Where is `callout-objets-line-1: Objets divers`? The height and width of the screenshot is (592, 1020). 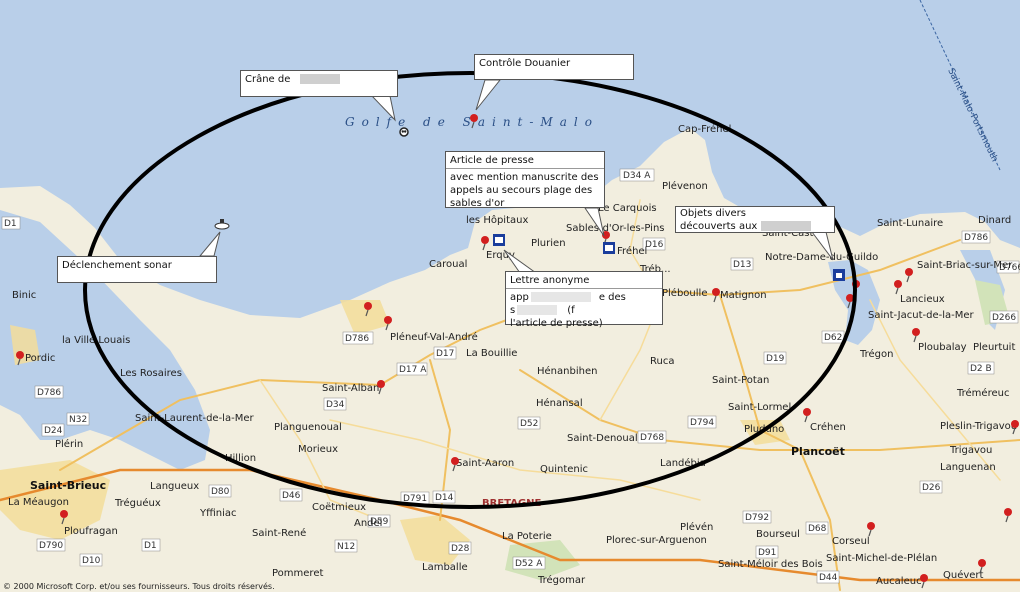
callout-objets-line-1: Objets divers is located at coordinates (713, 213).